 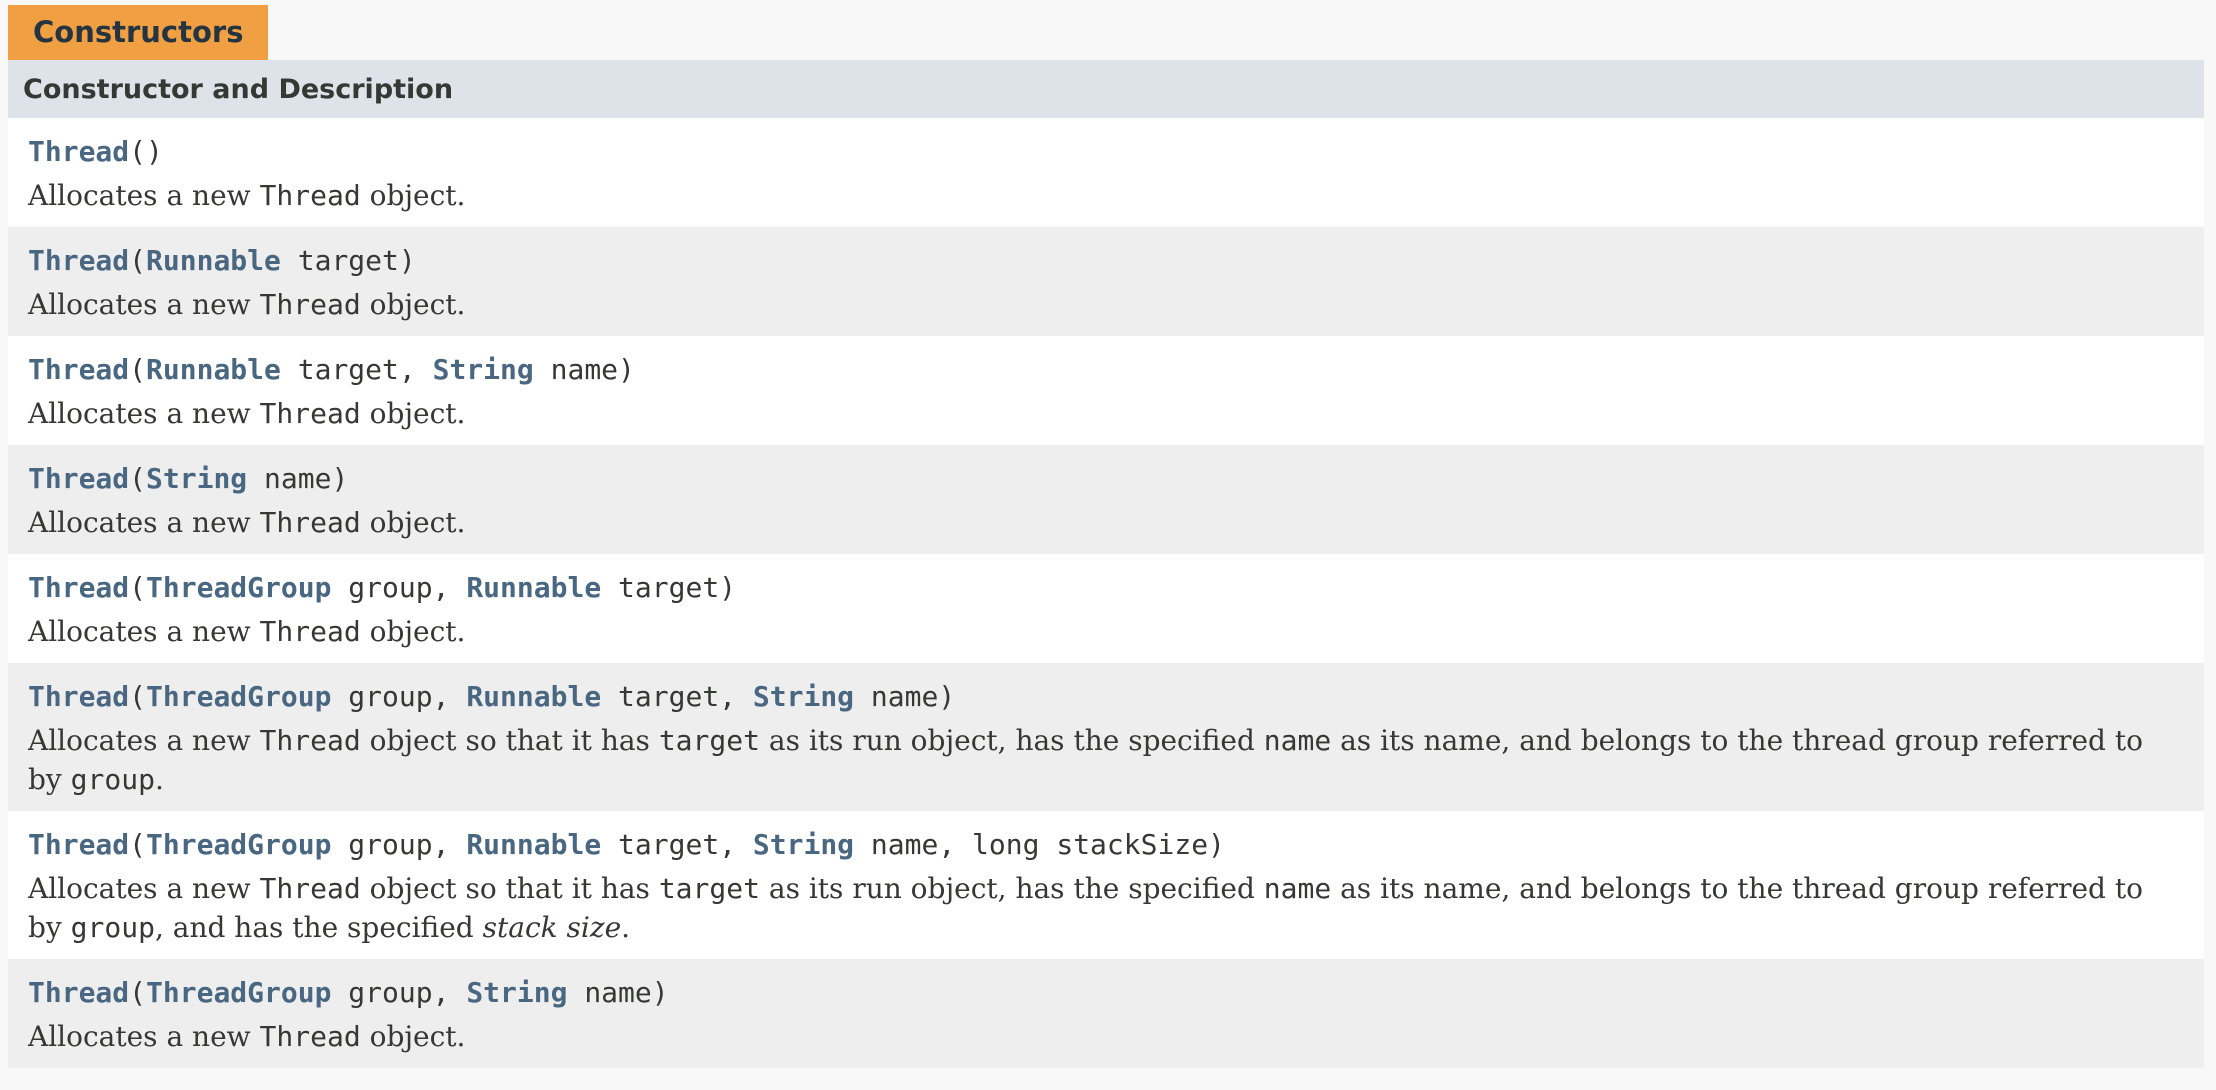 I want to click on column-header: Constructor and Description, so click(x=1106, y=89).